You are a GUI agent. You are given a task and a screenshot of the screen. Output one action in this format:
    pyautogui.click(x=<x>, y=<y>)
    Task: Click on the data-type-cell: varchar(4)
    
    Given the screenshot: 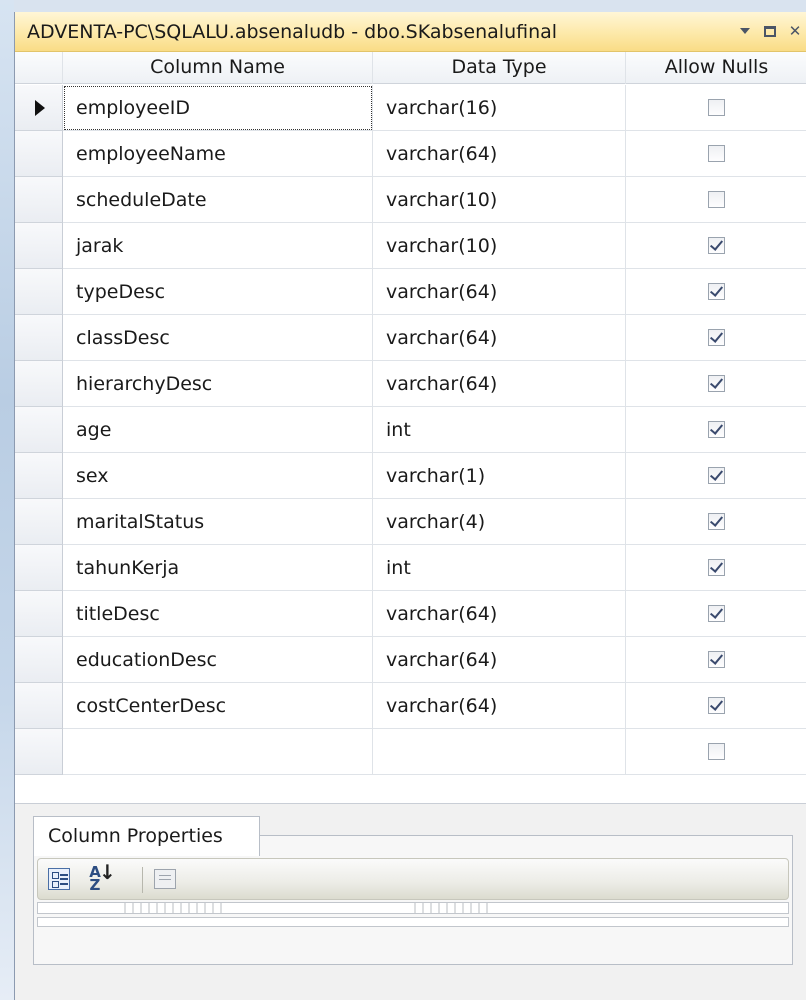 What is the action you would take?
    pyautogui.click(x=499, y=522)
    